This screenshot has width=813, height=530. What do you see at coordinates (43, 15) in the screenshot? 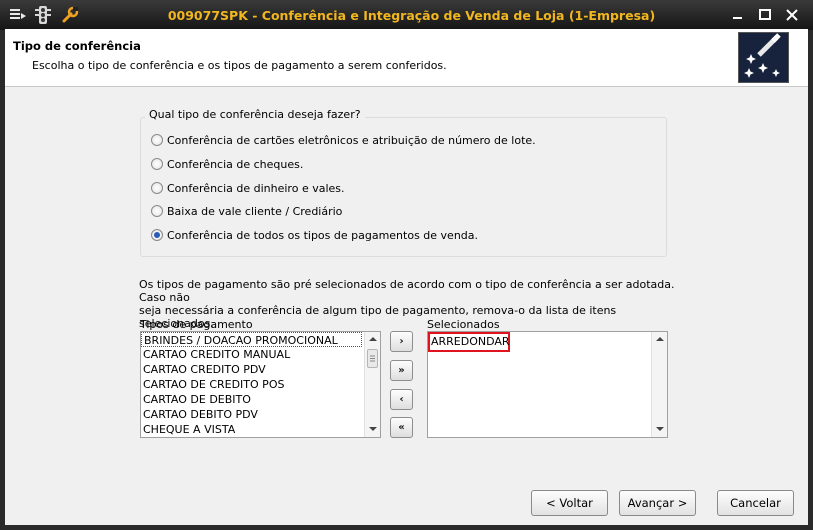
I see `traffic-light-icon` at bounding box center [43, 15].